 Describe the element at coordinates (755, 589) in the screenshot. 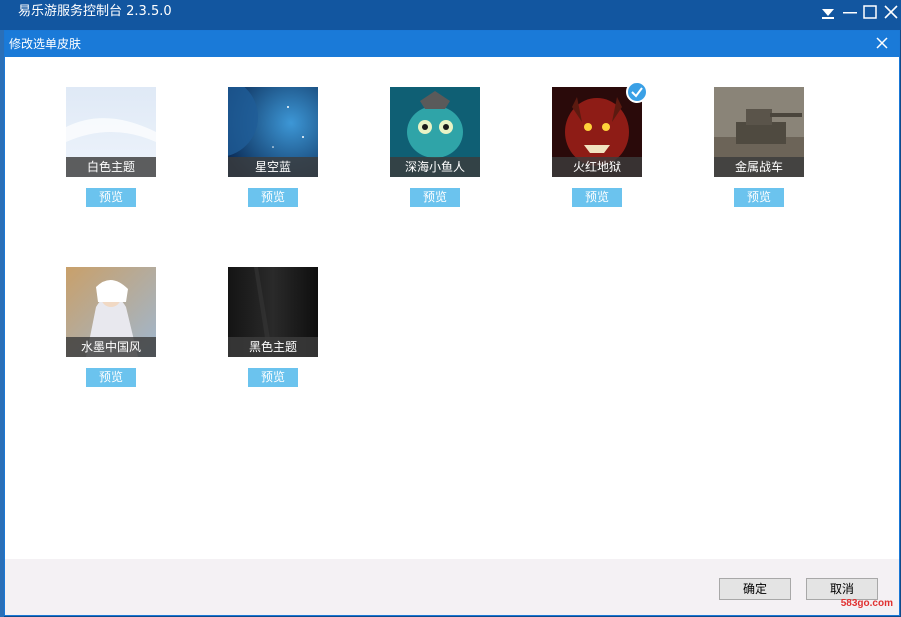

I see `ok-button: 确定` at that location.